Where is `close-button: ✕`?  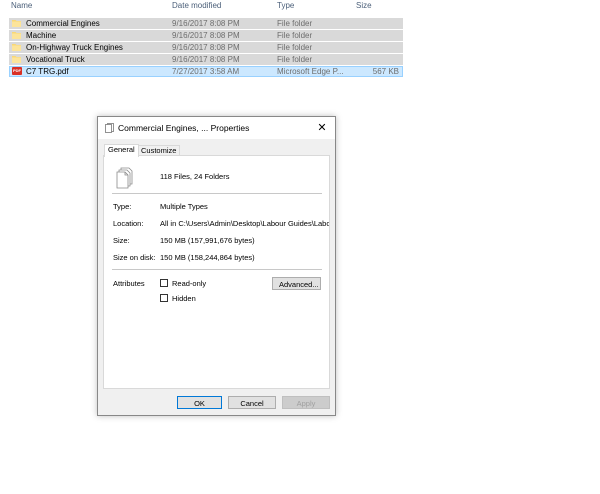 close-button: ✕ is located at coordinates (322, 128).